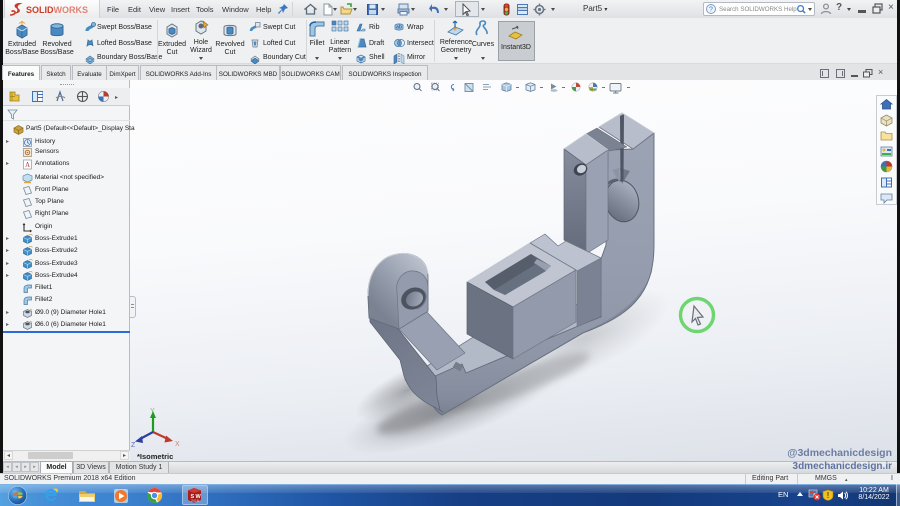 The height and width of the screenshot is (506, 900). I want to click on svg-text: 2018, so click(195, 501).